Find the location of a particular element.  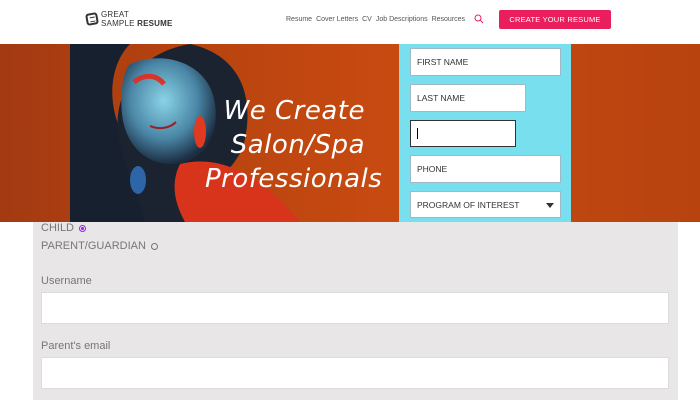

program-of-interest-select: PROGRAM OF INTEREST is located at coordinates (485, 204).